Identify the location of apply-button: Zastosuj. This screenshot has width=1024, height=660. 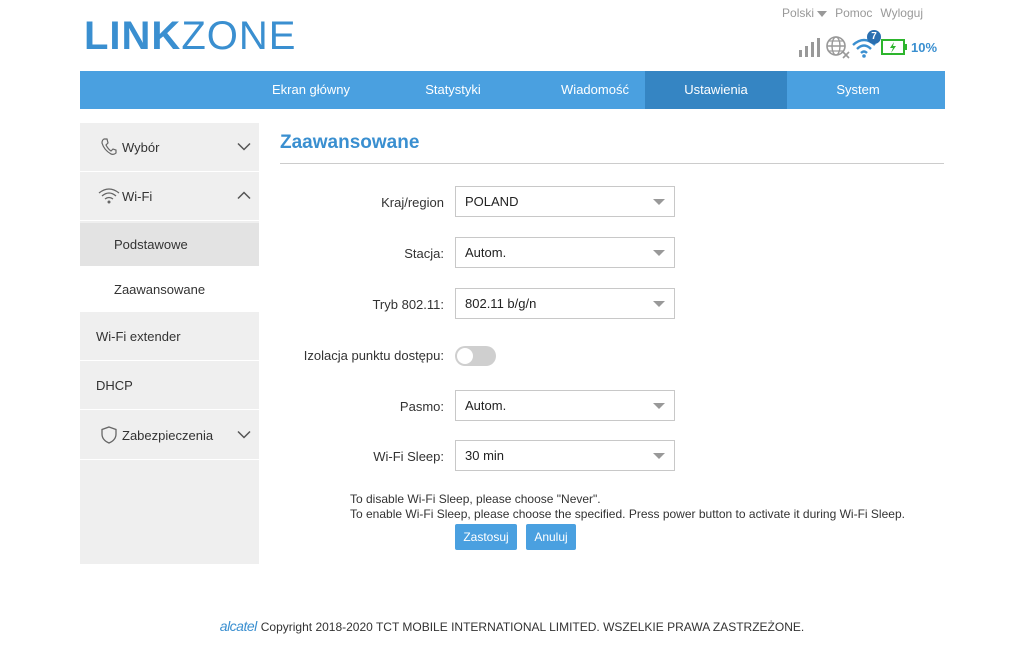
(486, 537).